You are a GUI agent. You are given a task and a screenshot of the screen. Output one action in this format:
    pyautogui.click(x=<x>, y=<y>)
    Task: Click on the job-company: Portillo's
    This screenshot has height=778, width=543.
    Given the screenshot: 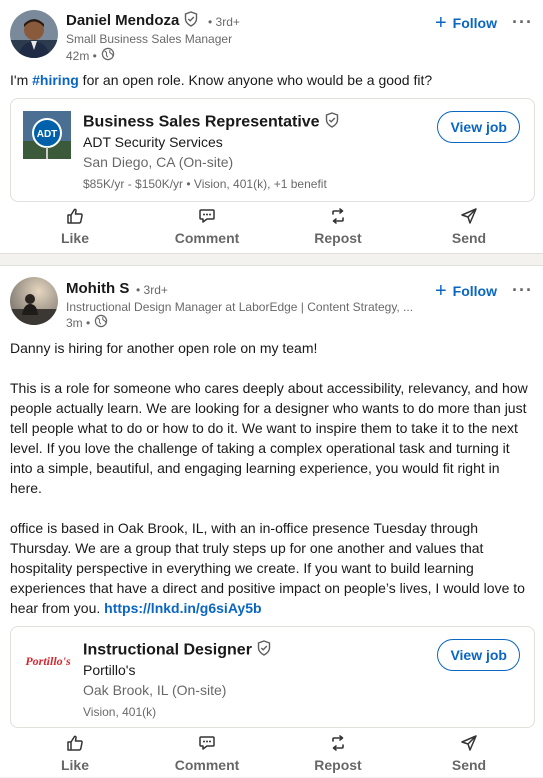 What is the action you would take?
    pyautogui.click(x=109, y=670)
    